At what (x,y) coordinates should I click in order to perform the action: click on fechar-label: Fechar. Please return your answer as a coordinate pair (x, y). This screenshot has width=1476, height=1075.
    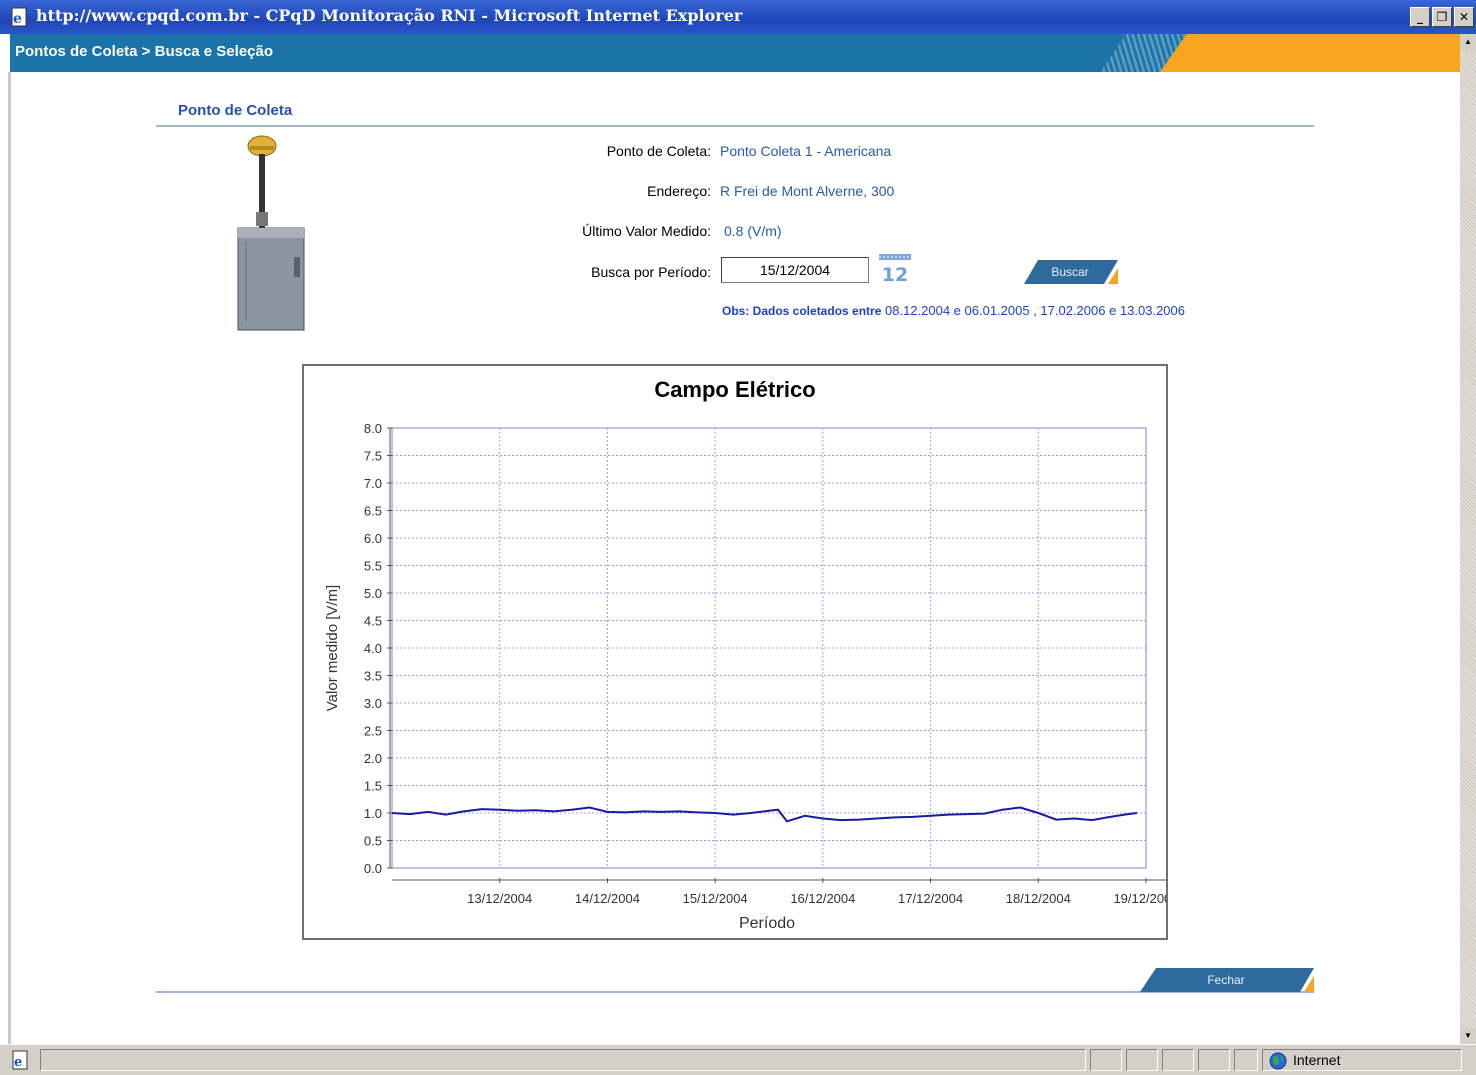
    Looking at the image, I should click on (1225, 980).